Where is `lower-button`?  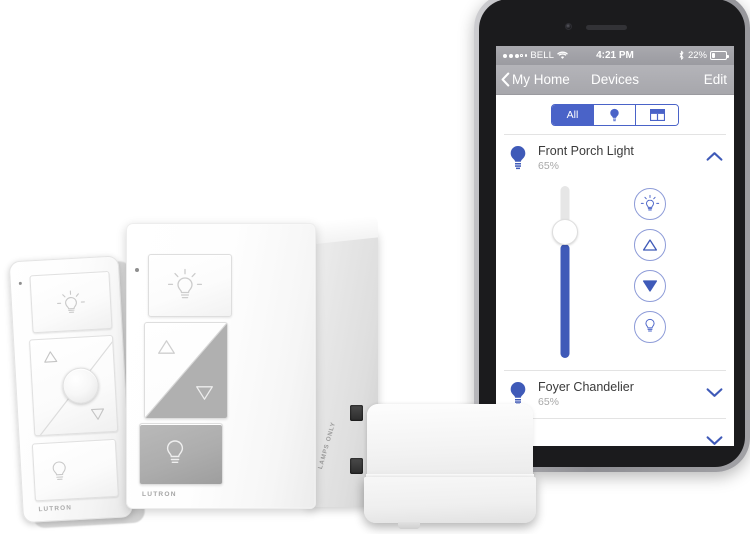 lower-button is located at coordinates (650, 286).